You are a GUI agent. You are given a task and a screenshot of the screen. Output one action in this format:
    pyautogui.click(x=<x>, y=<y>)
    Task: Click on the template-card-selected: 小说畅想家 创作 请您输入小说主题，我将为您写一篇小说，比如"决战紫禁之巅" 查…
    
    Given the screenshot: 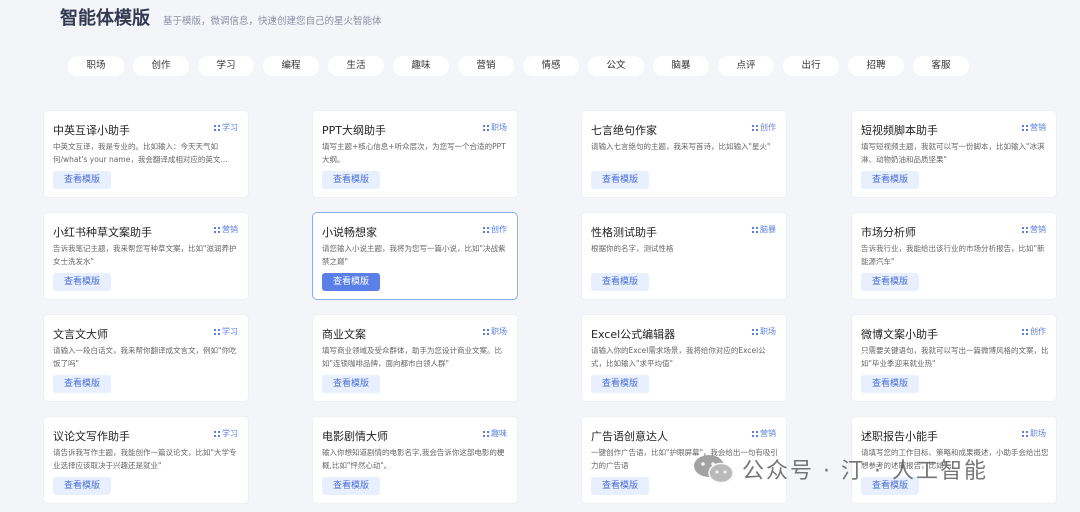 What is the action you would take?
    pyautogui.click(x=415, y=256)
    